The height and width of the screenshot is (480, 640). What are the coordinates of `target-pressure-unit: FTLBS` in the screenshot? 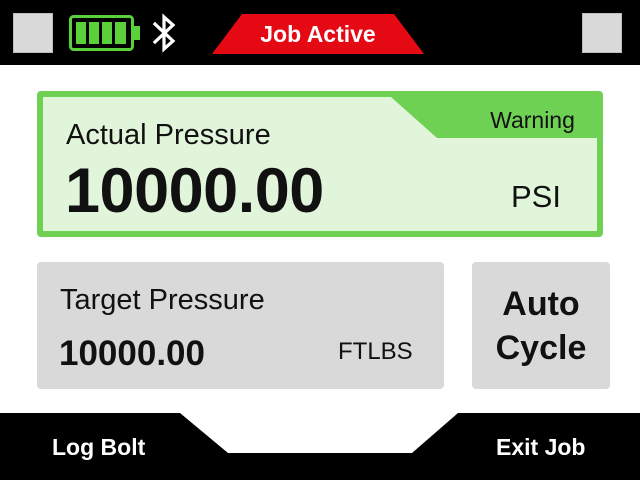 It's located at (375, 351).